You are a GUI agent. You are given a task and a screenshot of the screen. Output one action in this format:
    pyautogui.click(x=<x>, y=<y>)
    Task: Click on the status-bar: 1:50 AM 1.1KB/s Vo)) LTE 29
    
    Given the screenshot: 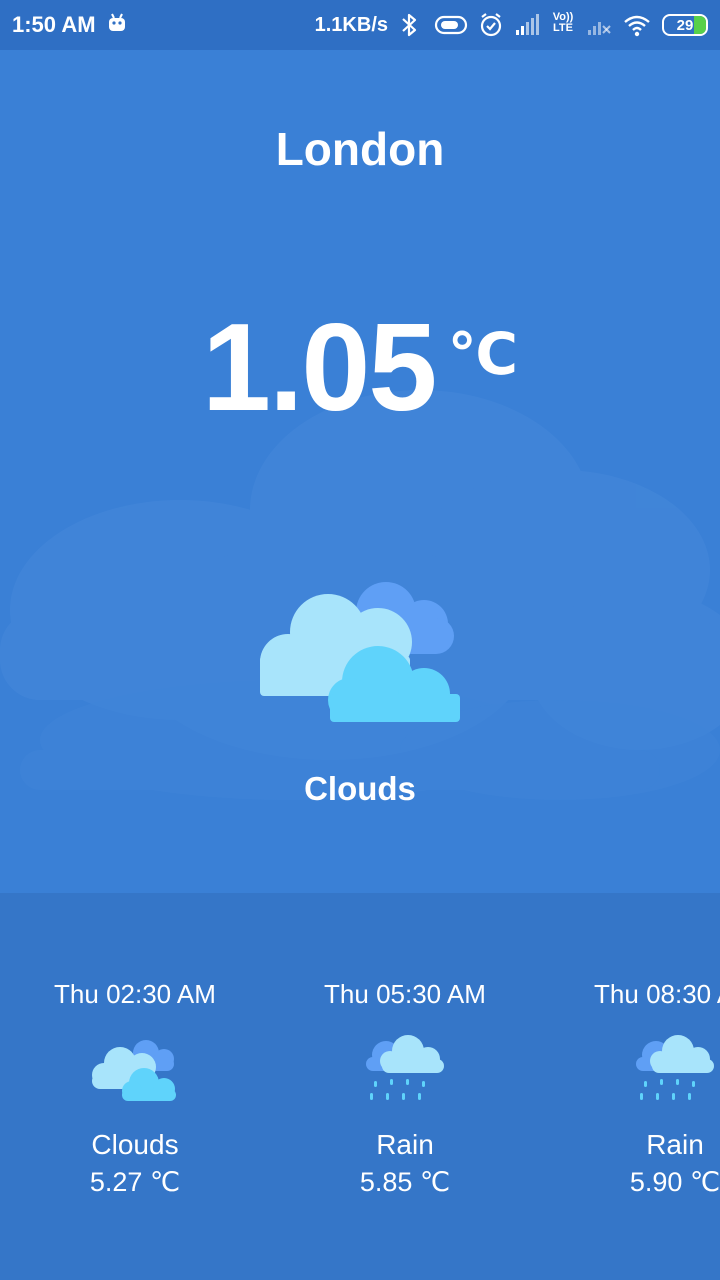 What is the action you would take?
    pyautogui.click(x=360, y=25)
    